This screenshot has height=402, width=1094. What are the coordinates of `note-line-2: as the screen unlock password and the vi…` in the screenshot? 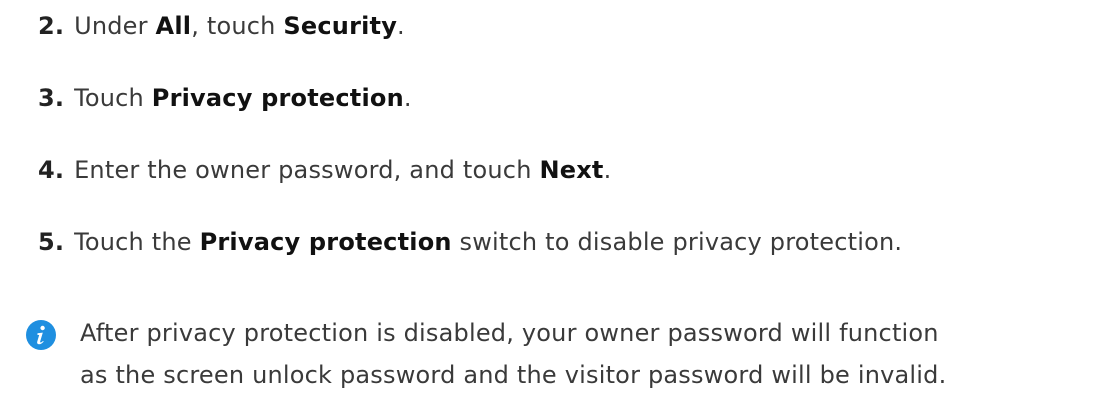 It's located at (513, 375).